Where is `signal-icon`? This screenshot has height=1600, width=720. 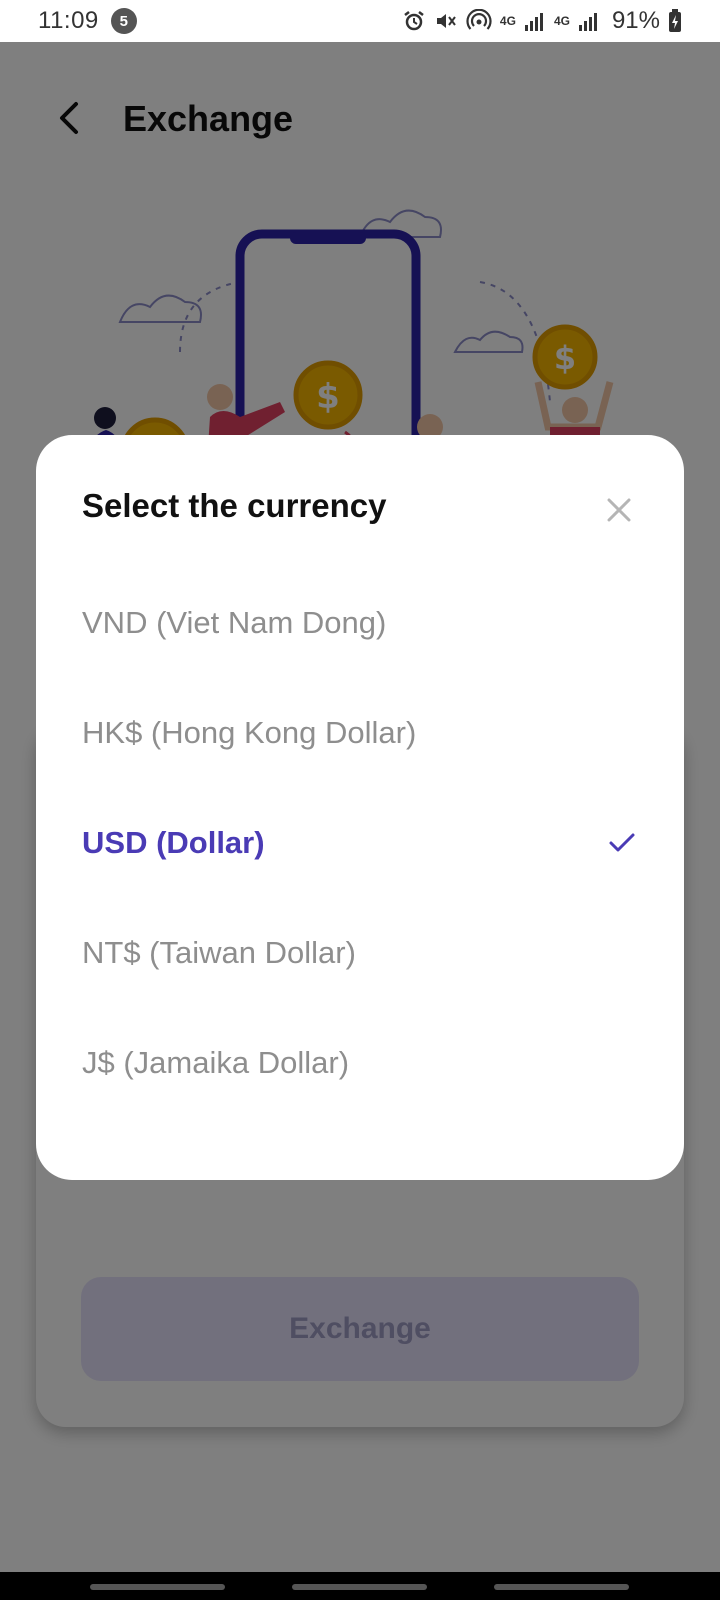 signal-icon is located at coordinates (533, 22).